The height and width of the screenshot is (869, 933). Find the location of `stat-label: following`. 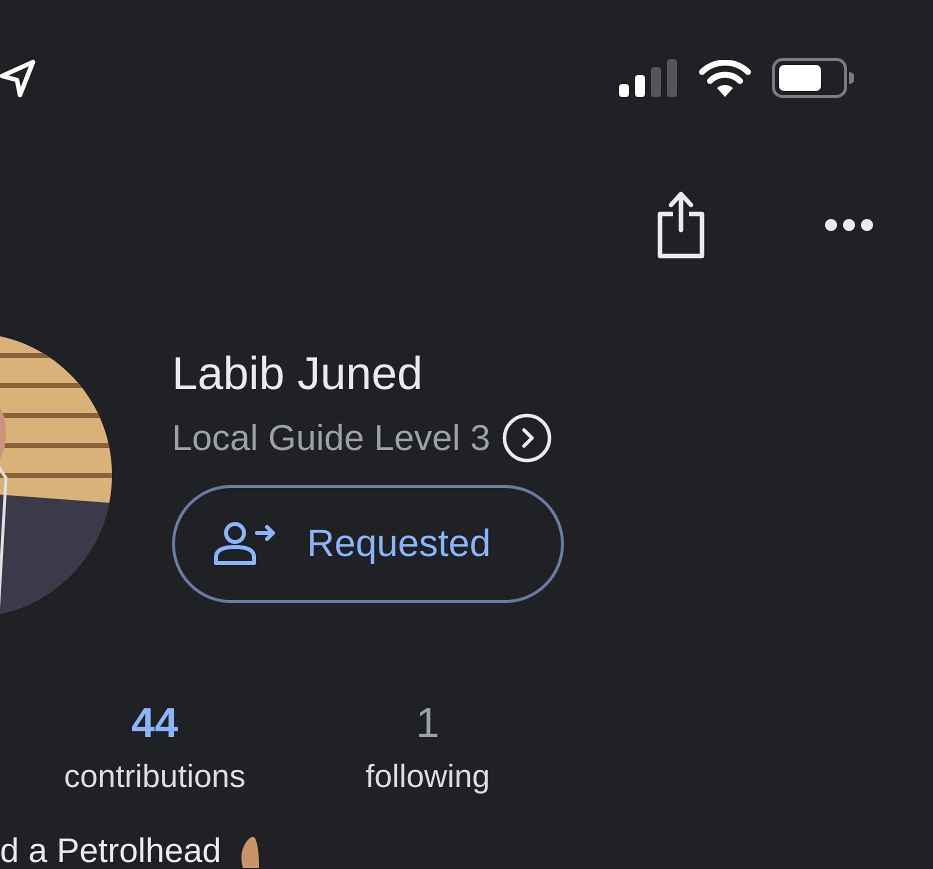

stat-label: following is located at coordinates (427, 776).